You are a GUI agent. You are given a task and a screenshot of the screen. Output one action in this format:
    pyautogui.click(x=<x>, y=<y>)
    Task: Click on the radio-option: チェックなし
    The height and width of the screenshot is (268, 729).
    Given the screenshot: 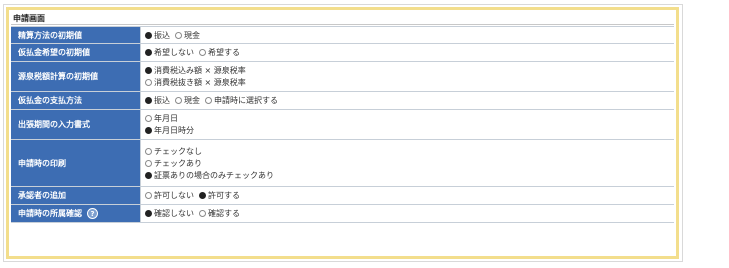 What is the action you would take?
    pyautogui.click(x=173, y=151)
    